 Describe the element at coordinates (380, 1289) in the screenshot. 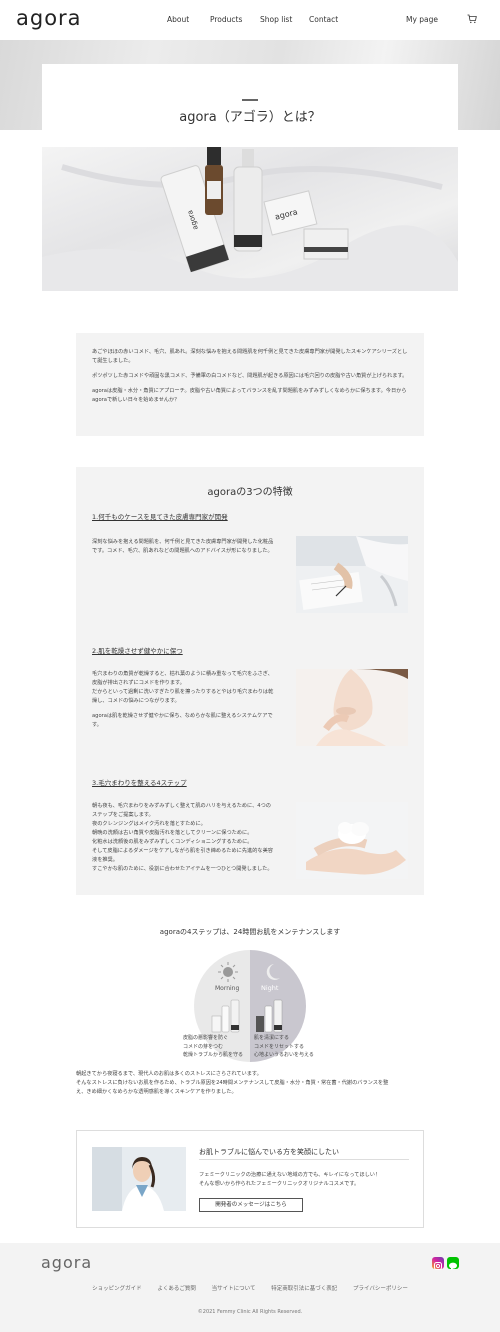

I see `footer-link-privacy: プライバシーポリシー` at that location.